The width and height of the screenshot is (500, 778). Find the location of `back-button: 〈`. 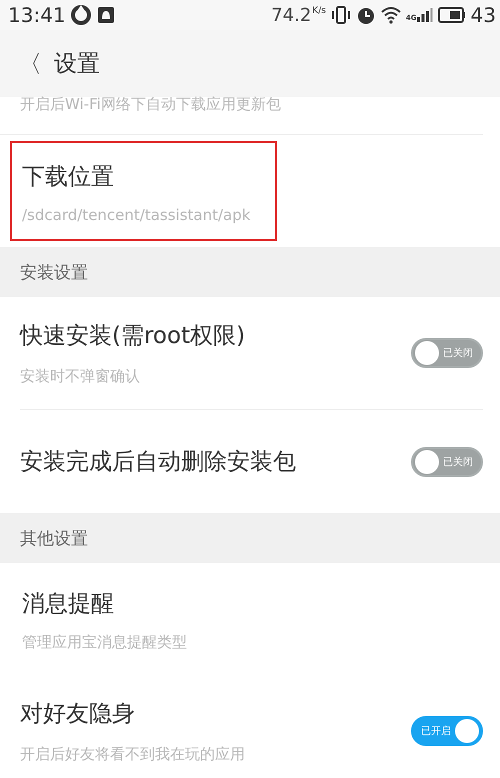

back-button: 〈 is located at coordinates (30, 64).